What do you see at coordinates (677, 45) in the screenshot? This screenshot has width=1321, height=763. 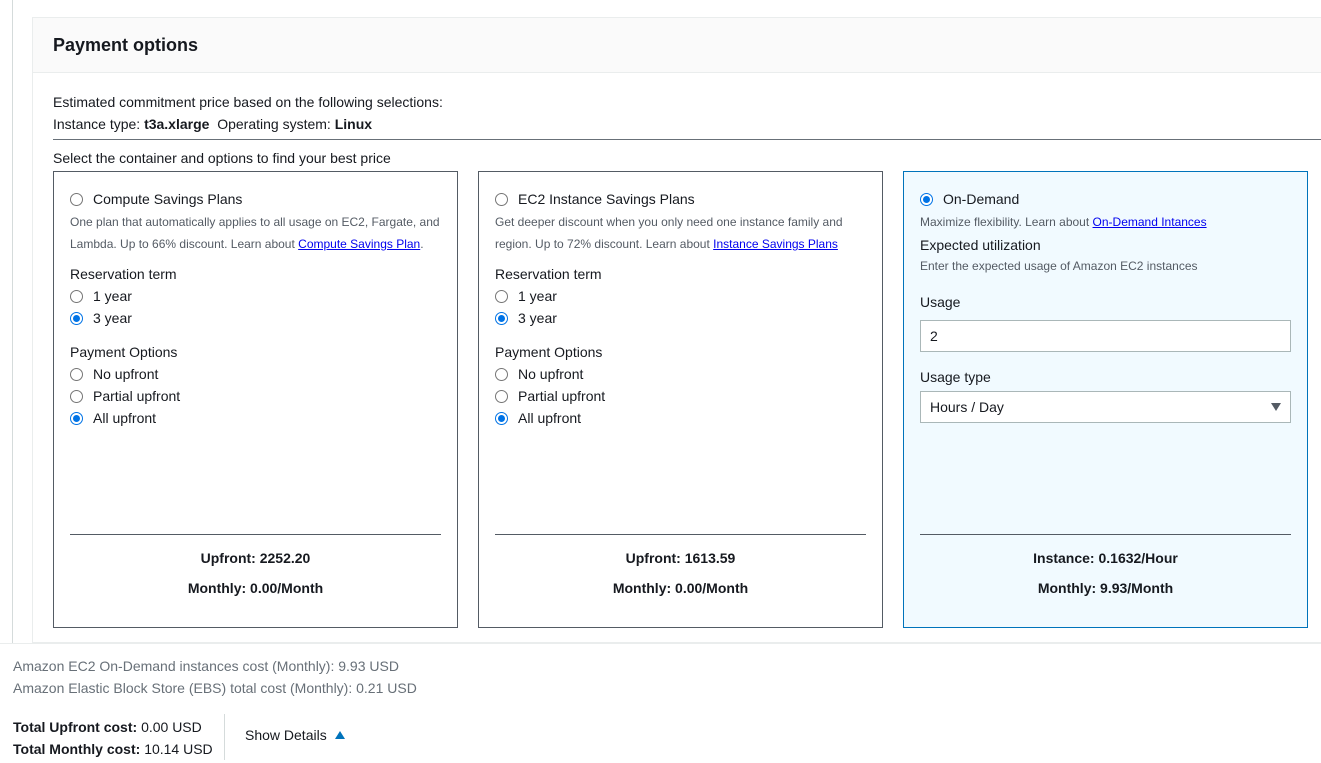 I see `panel-header: Payment options` at bounding box center [677, 45].